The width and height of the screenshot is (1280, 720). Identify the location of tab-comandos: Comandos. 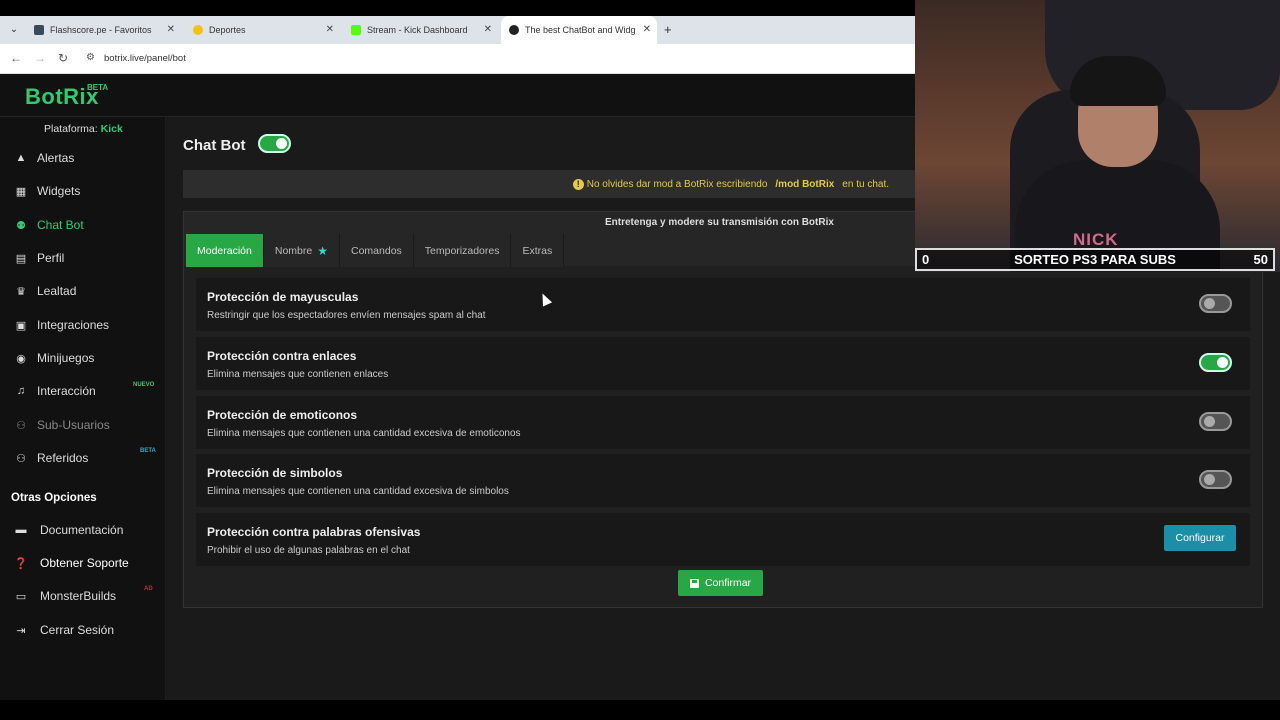
(377, 250).